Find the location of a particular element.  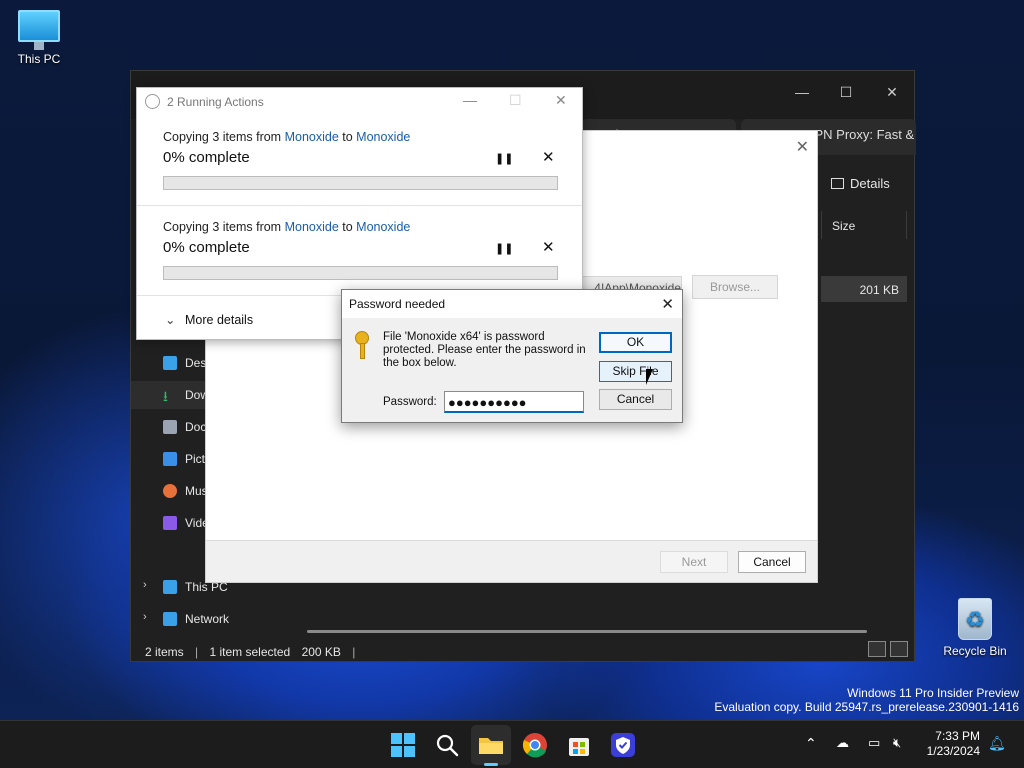

recycle-bin-desktop-icon: ♻ Recycle Bin is located at coordinates (975, 628).